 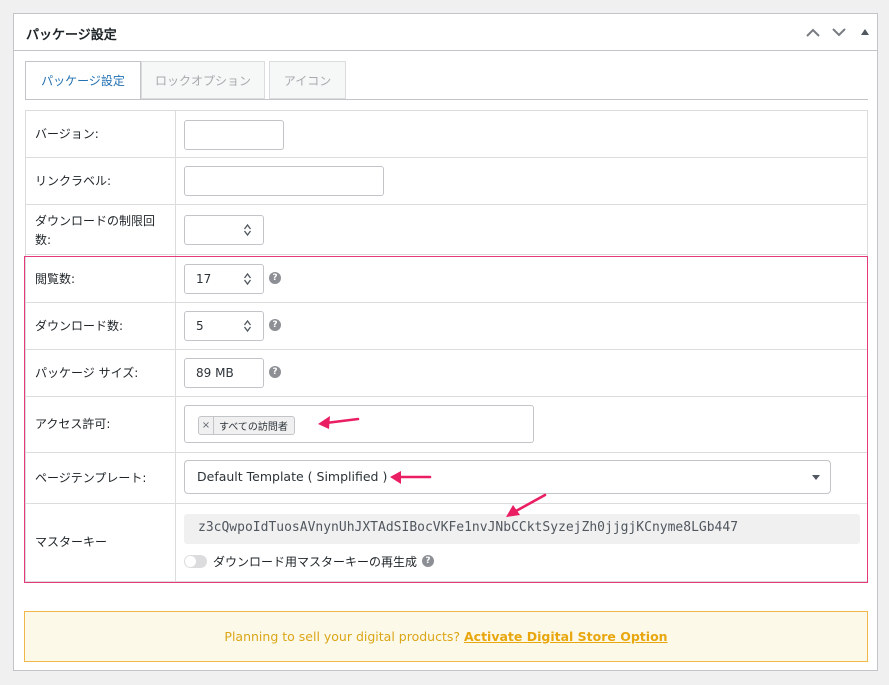 I want to click on tab-package-settings: パッケージ設定, so click(x=83, y=80).